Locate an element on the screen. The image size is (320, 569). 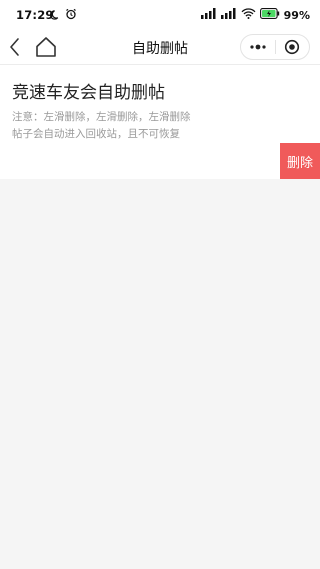
more-icon is located at coordinates (258, 47).